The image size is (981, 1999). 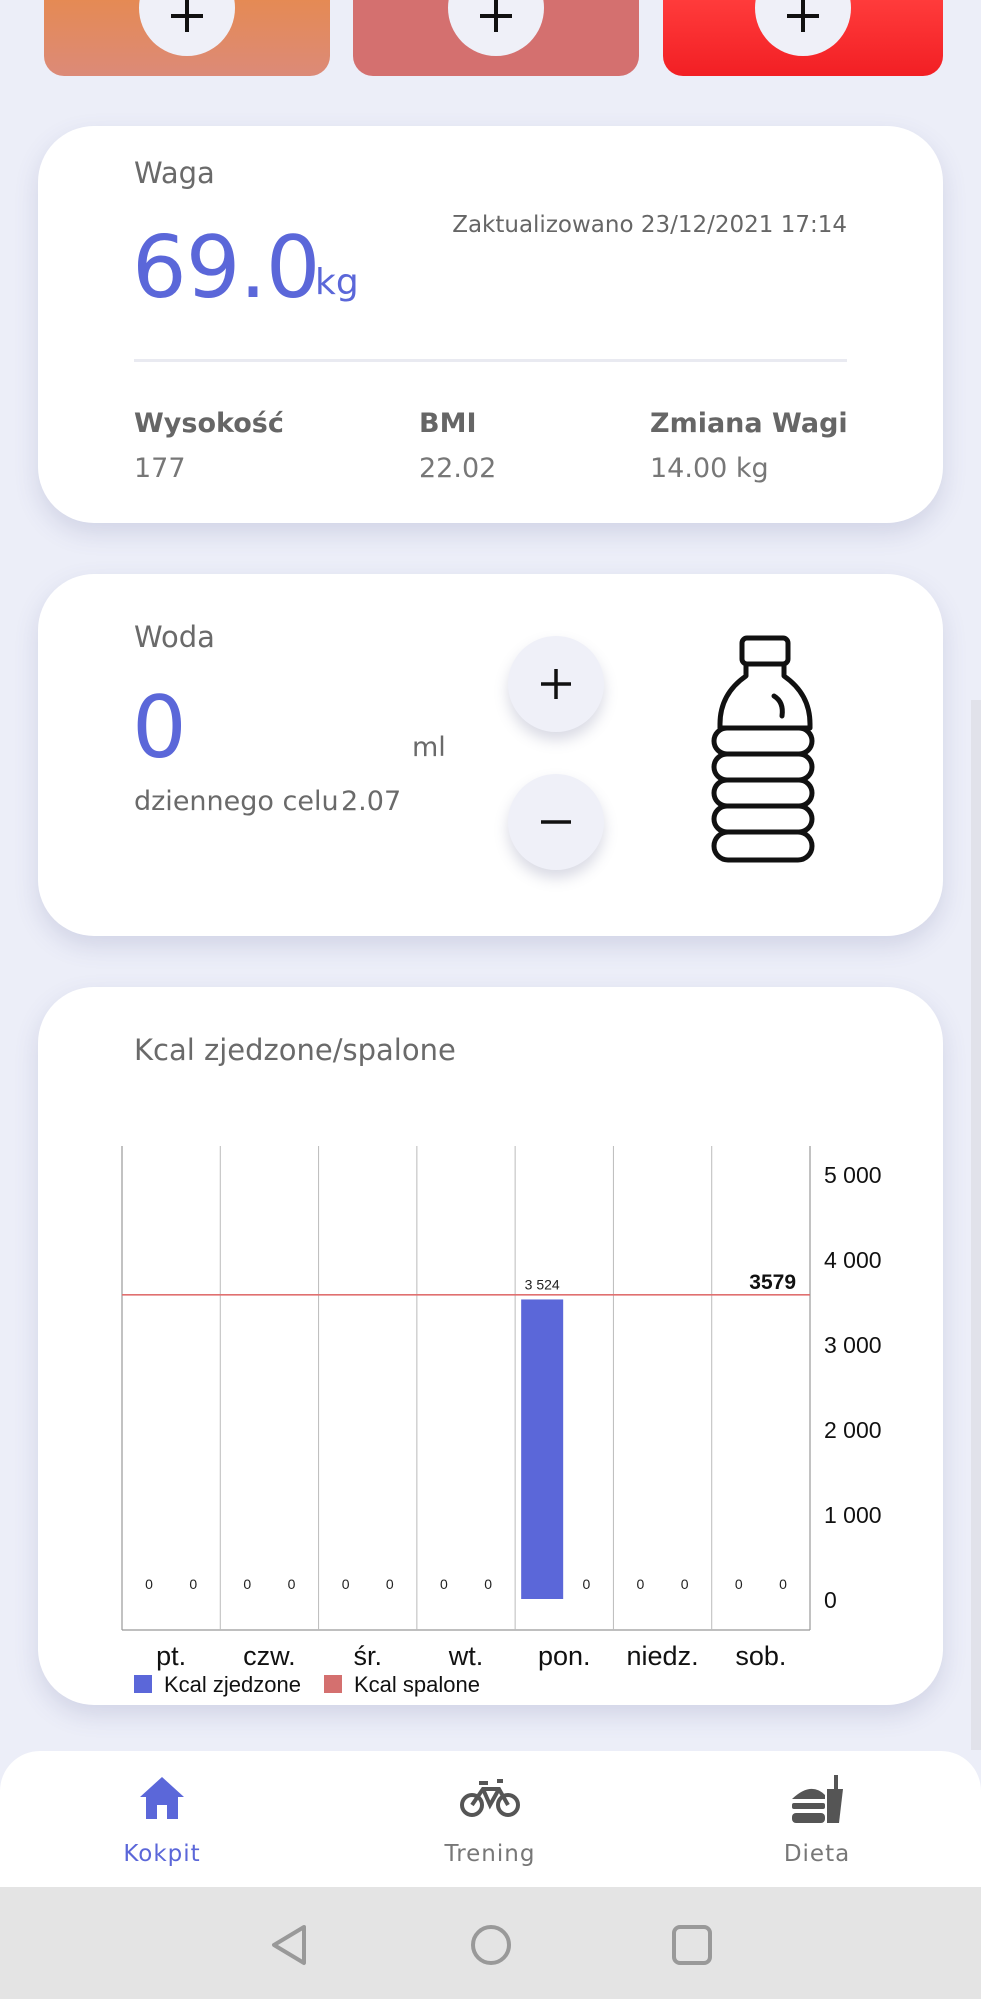 What do you see at coordinates (417, 1684) in the screenshot?
I see `legend-label: Kcal spalone` at bounding box center [417, 1684].